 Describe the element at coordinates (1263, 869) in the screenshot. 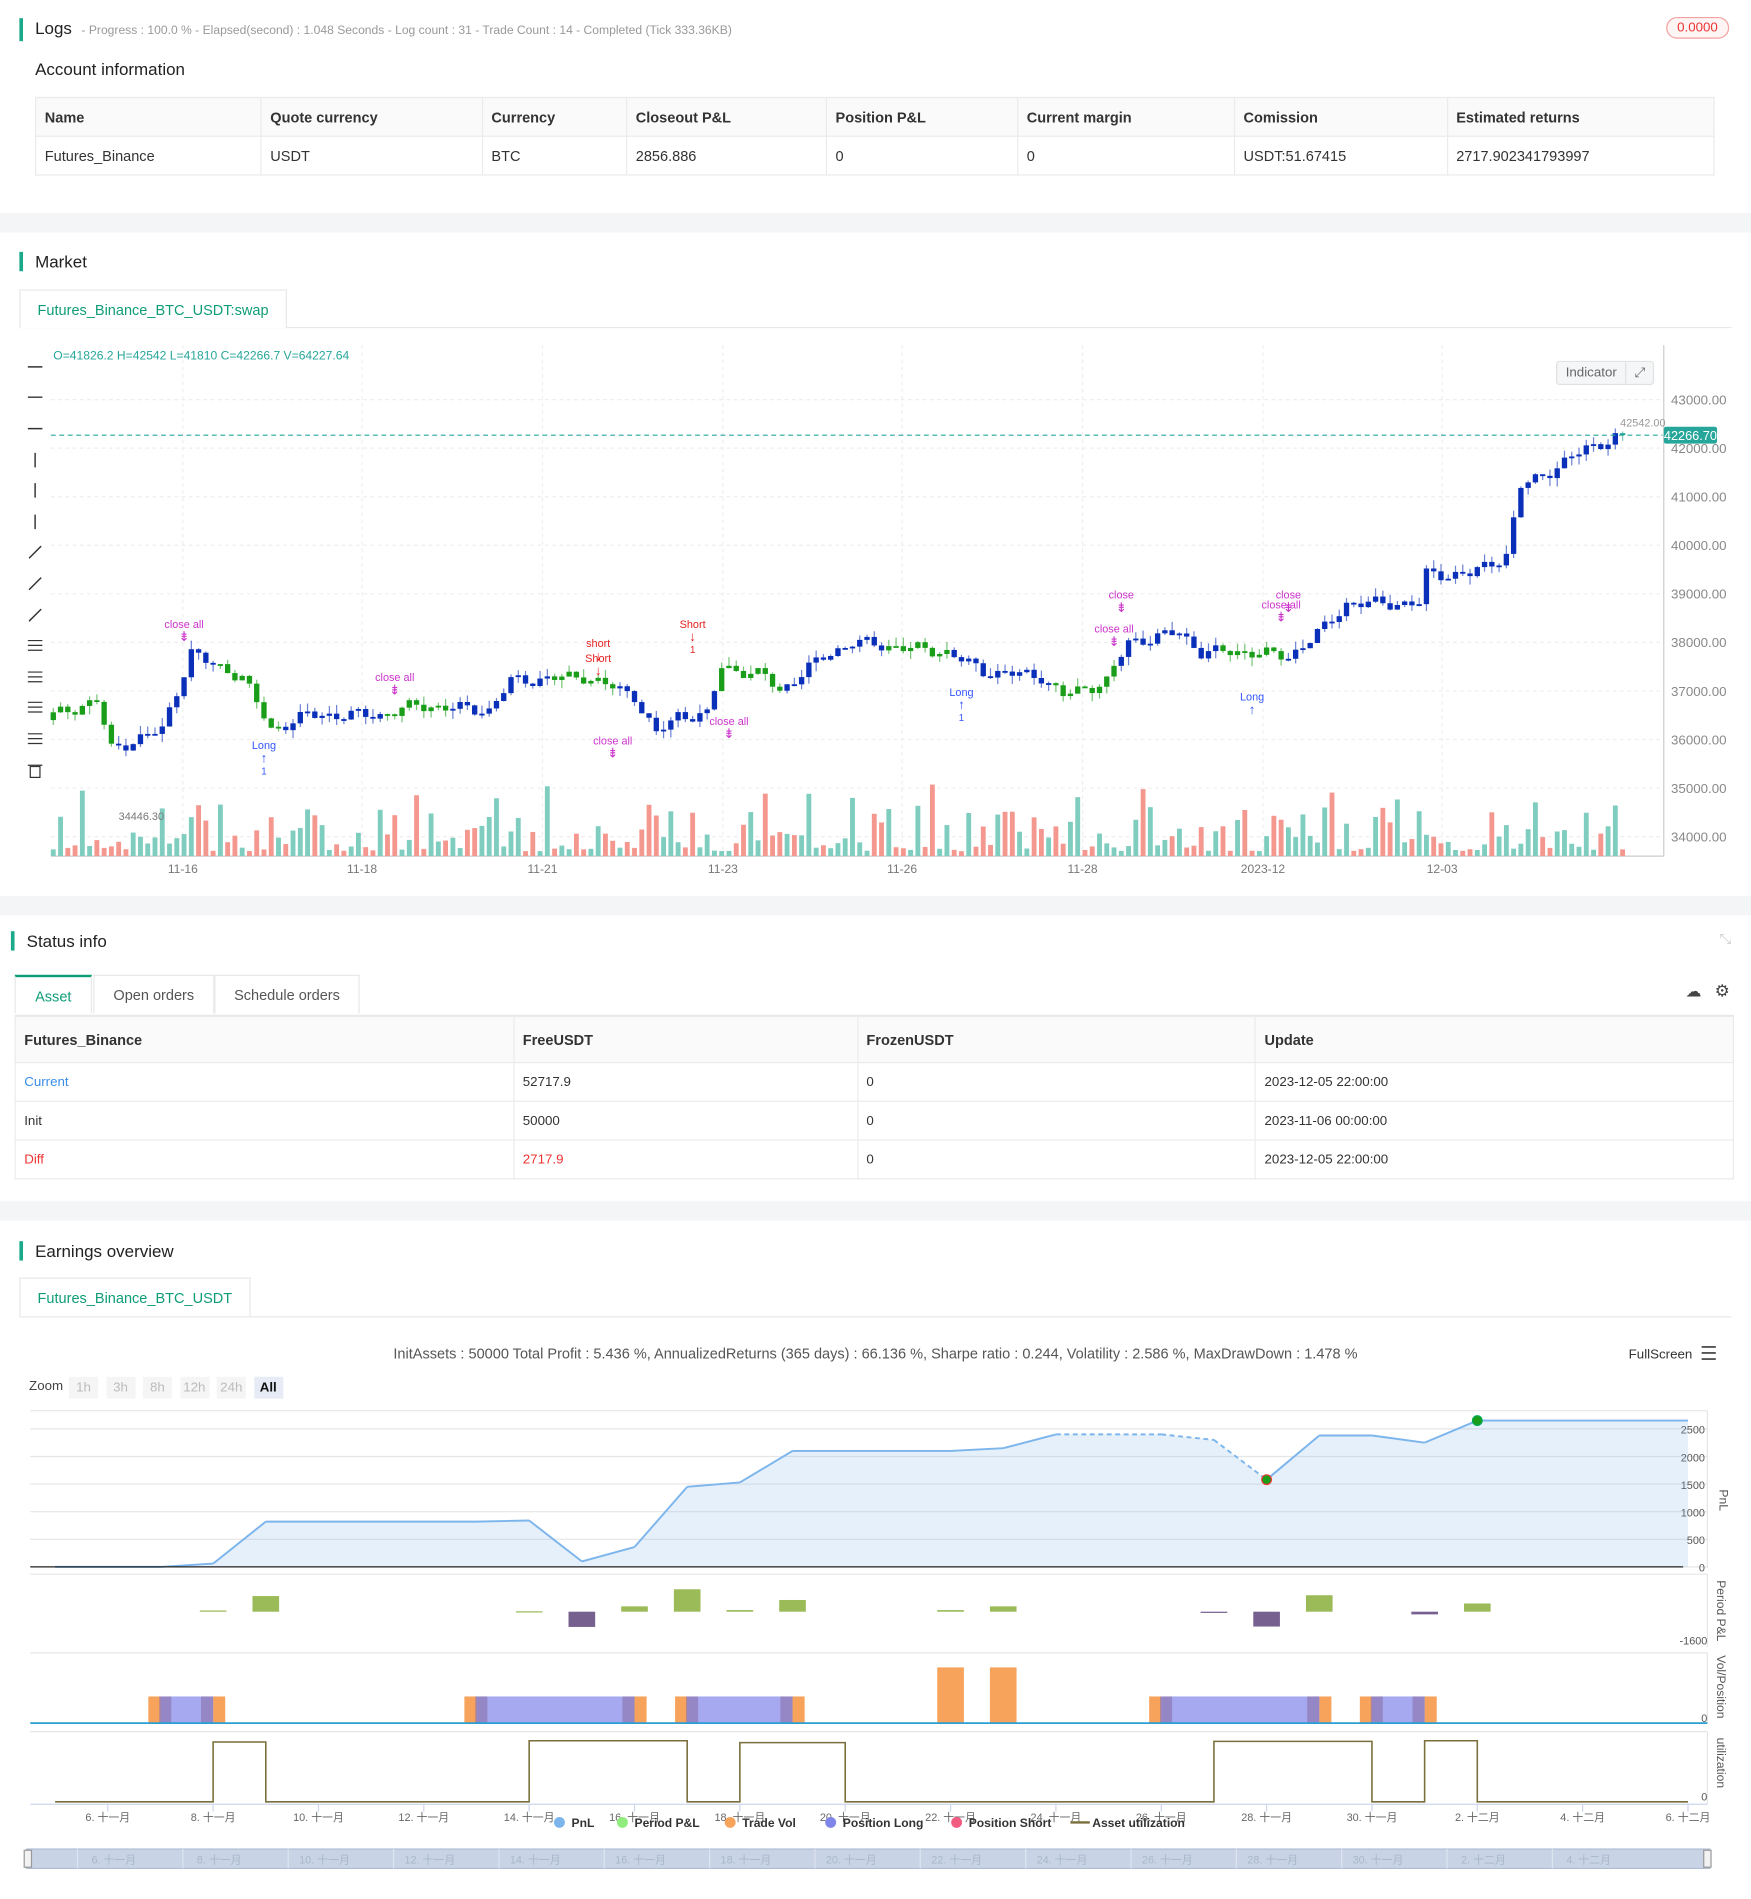

I see `date-tick: 2023-12` at that location.